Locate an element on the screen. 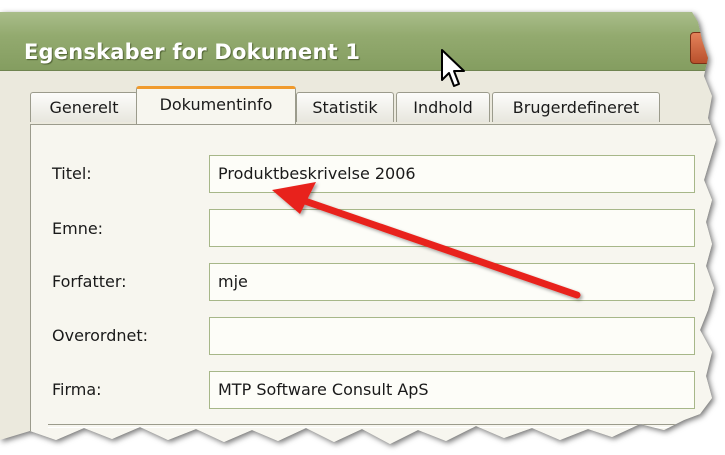  titel-field: Produktbeskrivelse 2006 is located at coordinates (452, 174).